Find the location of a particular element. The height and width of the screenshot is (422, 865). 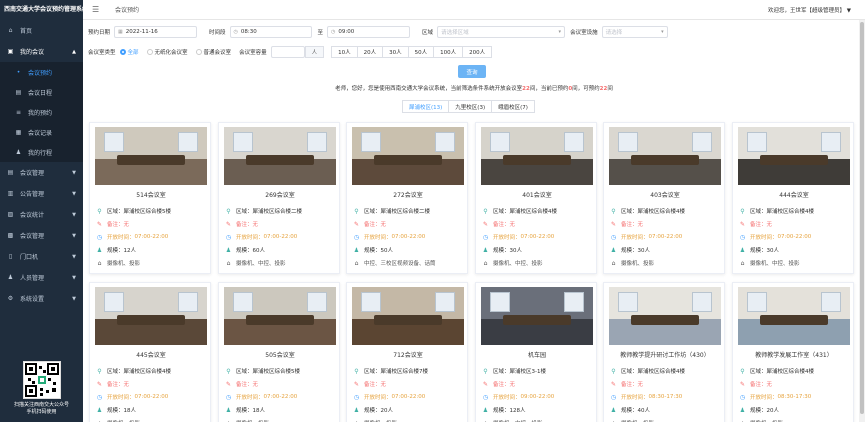

room-capacity: ♟ 规模： 50人 is located at coordinates (373, 250).